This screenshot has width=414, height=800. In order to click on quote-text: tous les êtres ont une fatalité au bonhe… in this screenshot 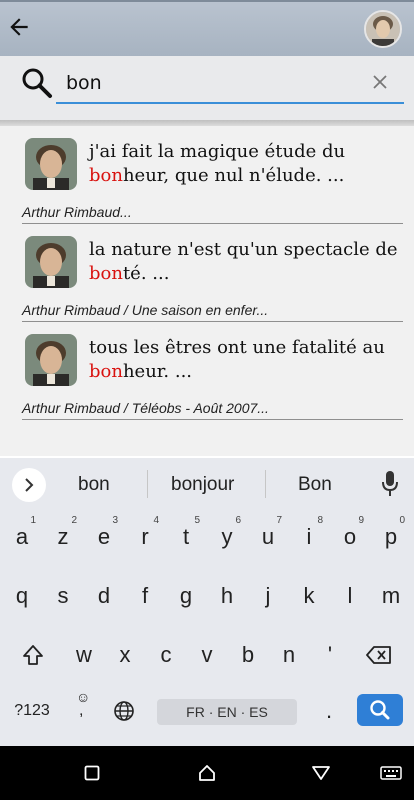, I will do `click(237, 359)`.